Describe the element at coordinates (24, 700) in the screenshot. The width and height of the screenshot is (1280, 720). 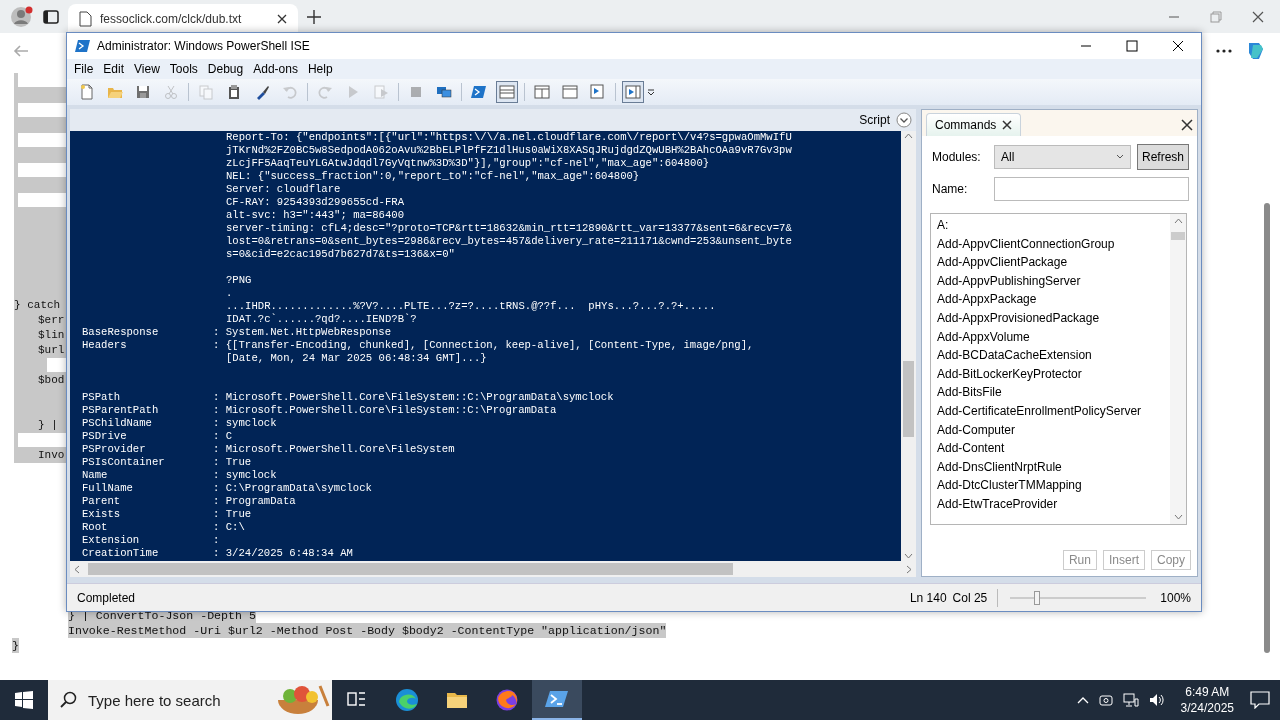
I see `windows-start-icon` at that location.